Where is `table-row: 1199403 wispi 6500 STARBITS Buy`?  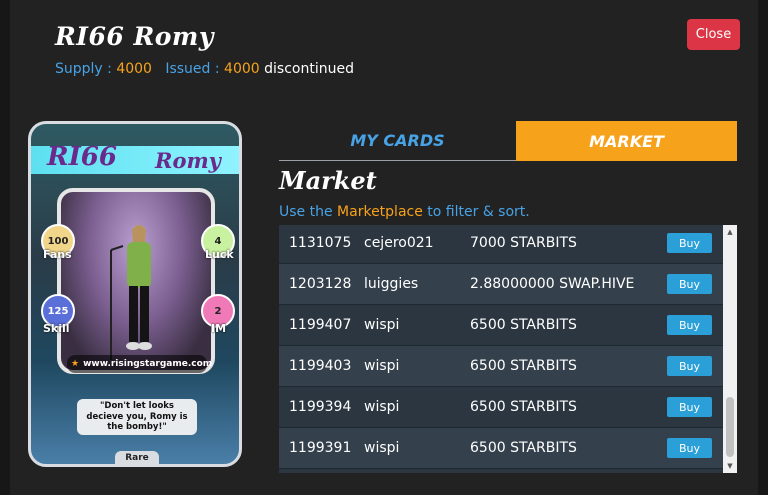 table-row: 1199403 wispi 6500 STARBITS Buy is located at coordinates (501, 366).